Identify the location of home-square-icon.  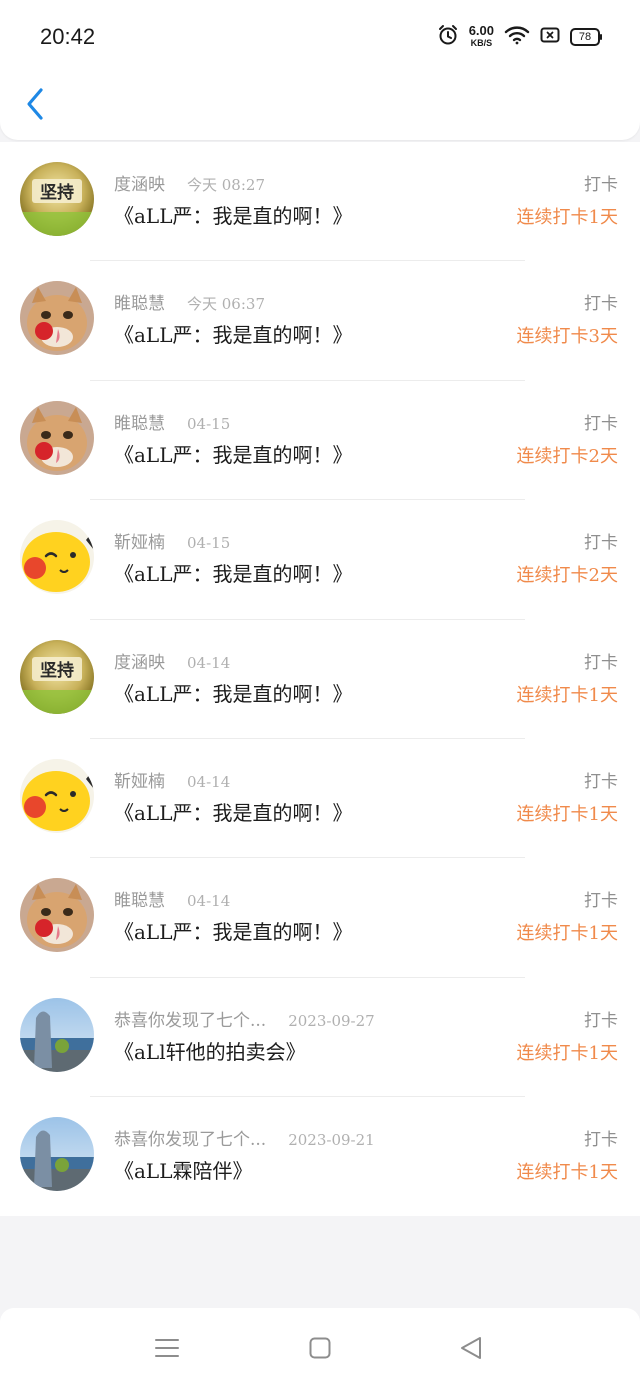
(320, 1348).